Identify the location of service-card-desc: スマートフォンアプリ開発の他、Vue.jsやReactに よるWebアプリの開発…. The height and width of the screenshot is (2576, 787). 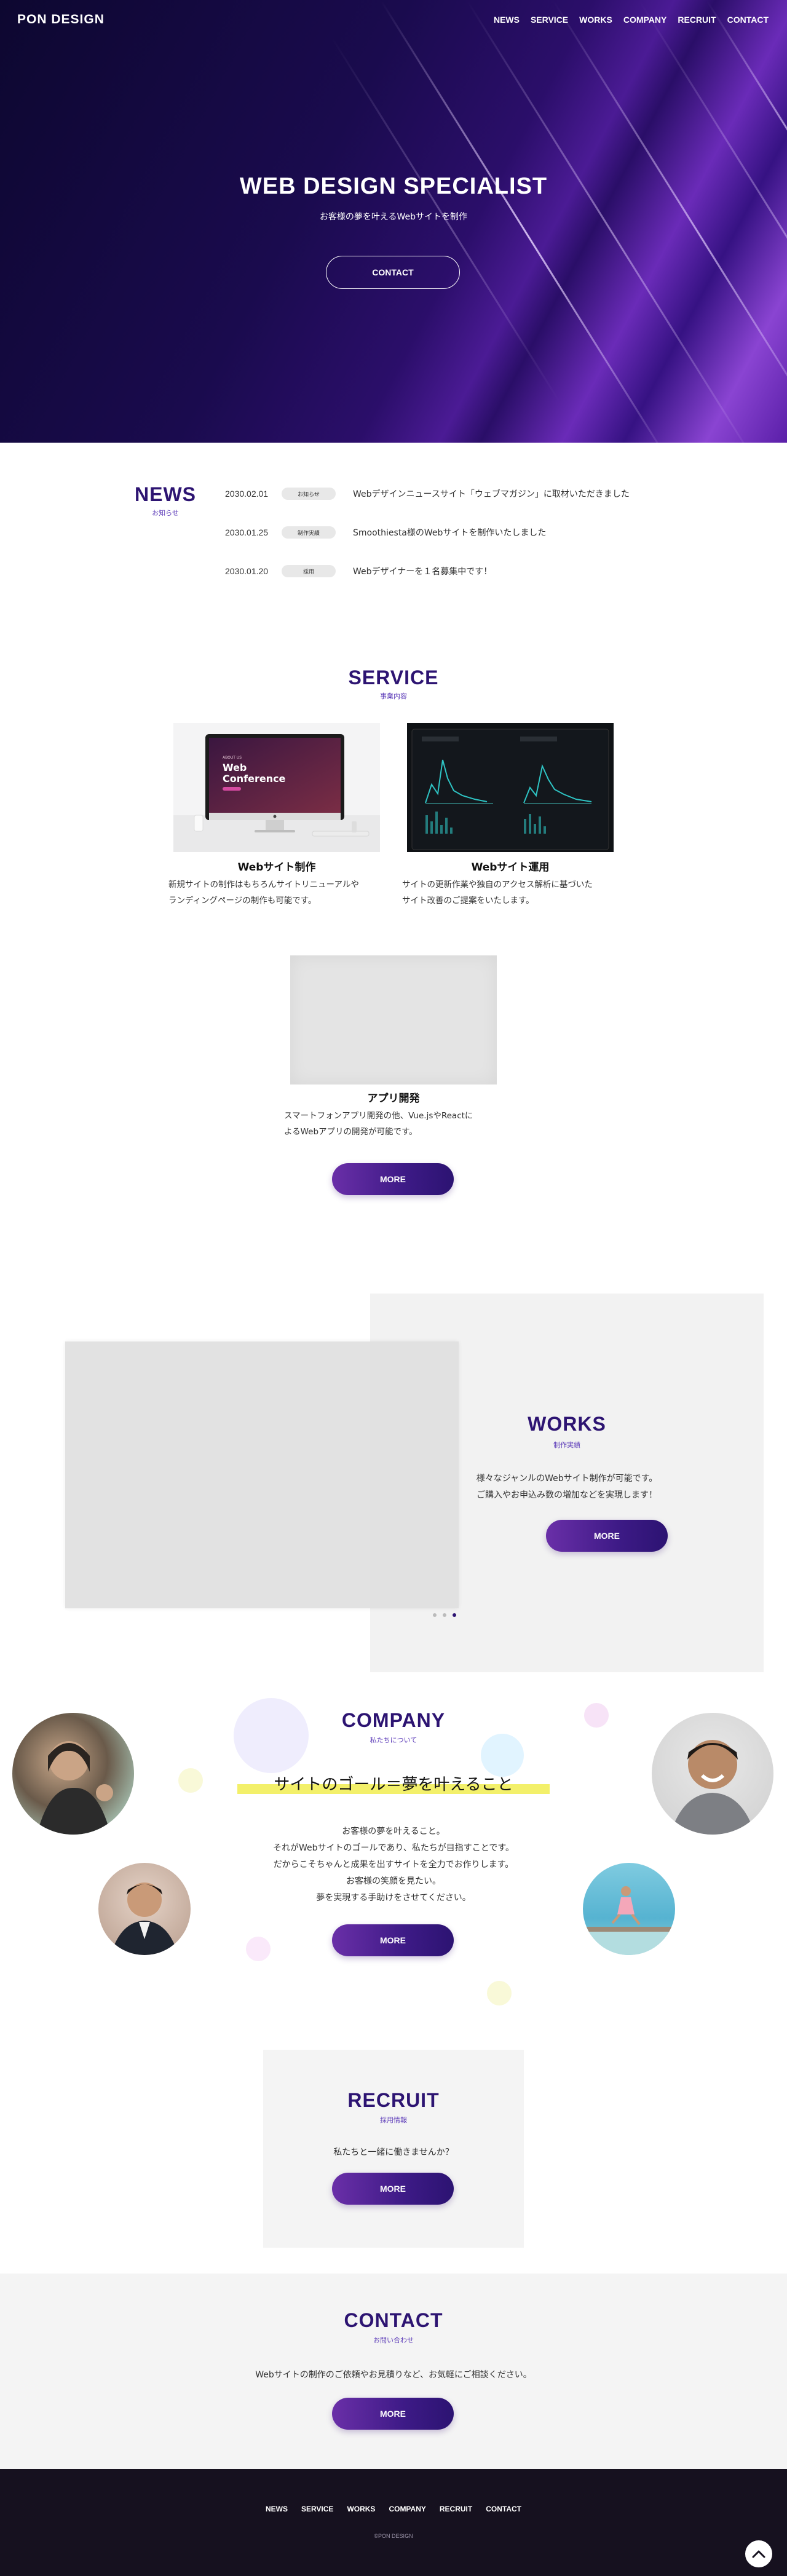
(394, 1124).